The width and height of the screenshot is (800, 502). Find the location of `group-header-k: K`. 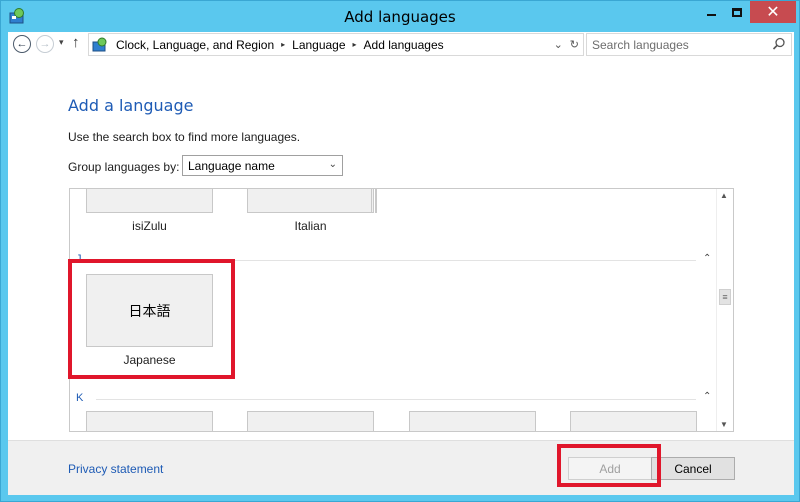

group-header-k: K is located at coordinates (80, 398).